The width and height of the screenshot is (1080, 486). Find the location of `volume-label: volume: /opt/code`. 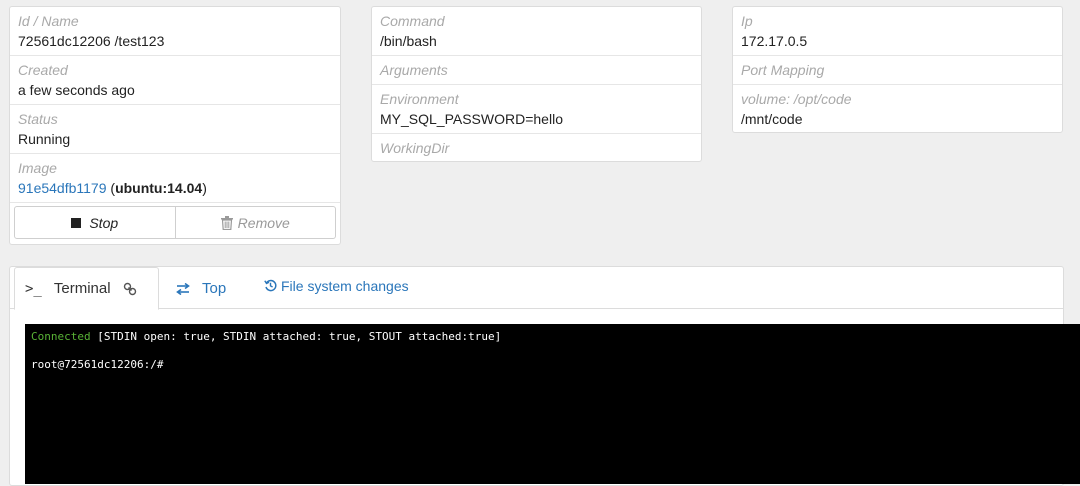

volume-label: volume: /opt/code is located at coordinates (796, 99).